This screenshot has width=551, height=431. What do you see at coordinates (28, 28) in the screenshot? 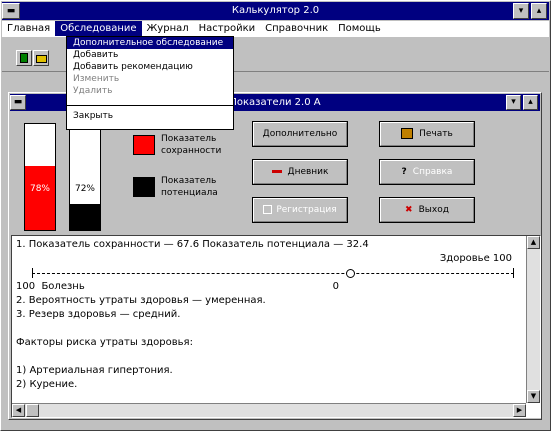
I see `menu-glavnaya: Главная` at bounding box center [28, 28].